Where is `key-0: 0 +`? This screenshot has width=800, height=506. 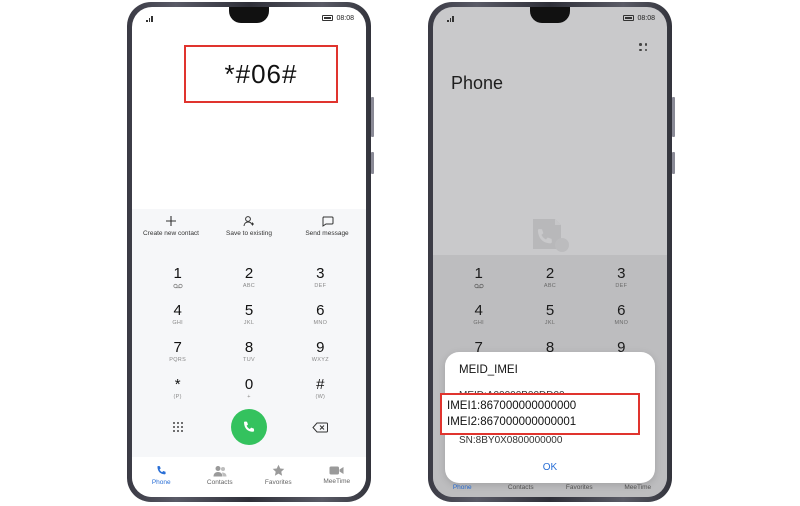
key-0: 0 + is located at coordinates (248, 392).